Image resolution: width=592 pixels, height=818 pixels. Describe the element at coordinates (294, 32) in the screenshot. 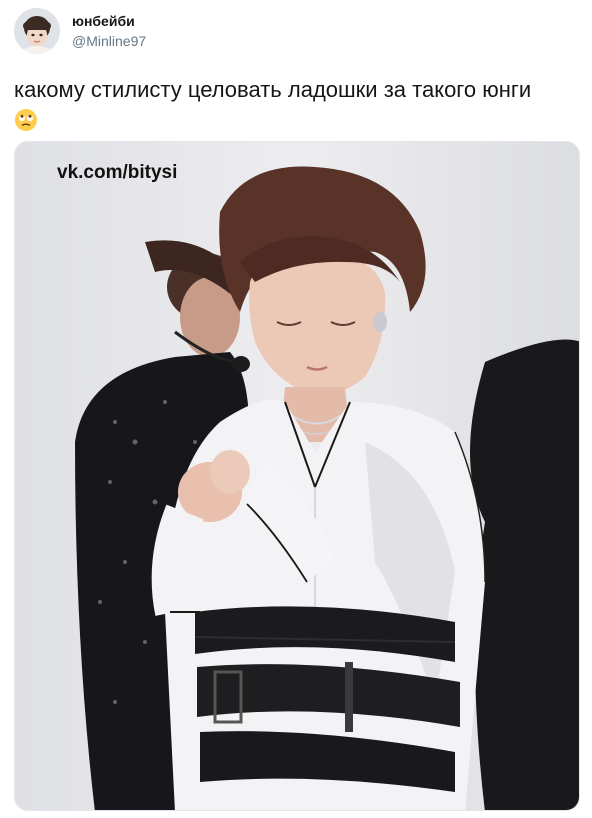

I see `tweet-header: юнбейби @Minline97` at that location.